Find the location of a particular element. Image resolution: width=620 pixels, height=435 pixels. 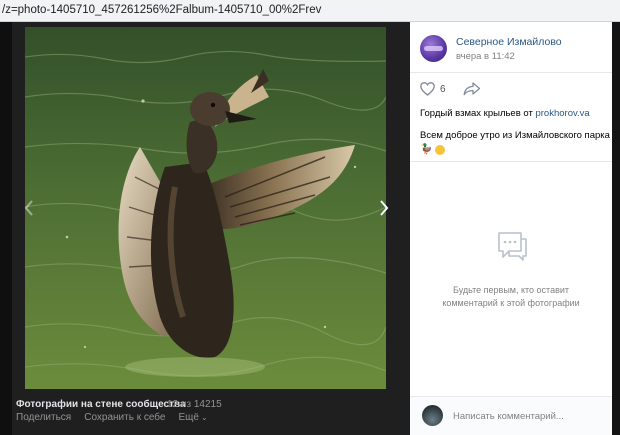

user-avatar is located at coordinates (432, 415).